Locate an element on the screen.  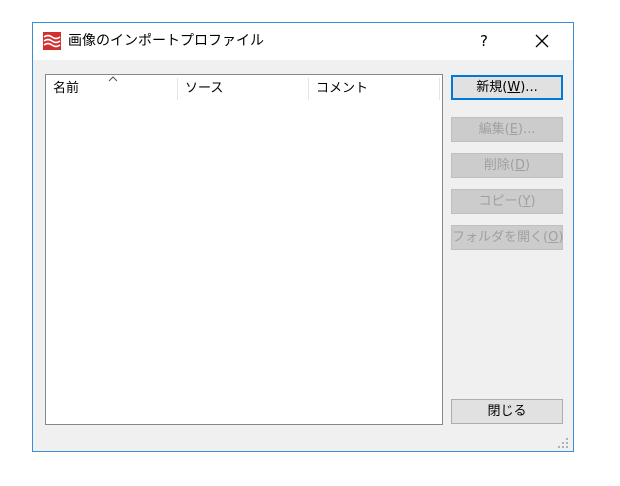
resize-grip-icon is located at coordinates (563, 443).